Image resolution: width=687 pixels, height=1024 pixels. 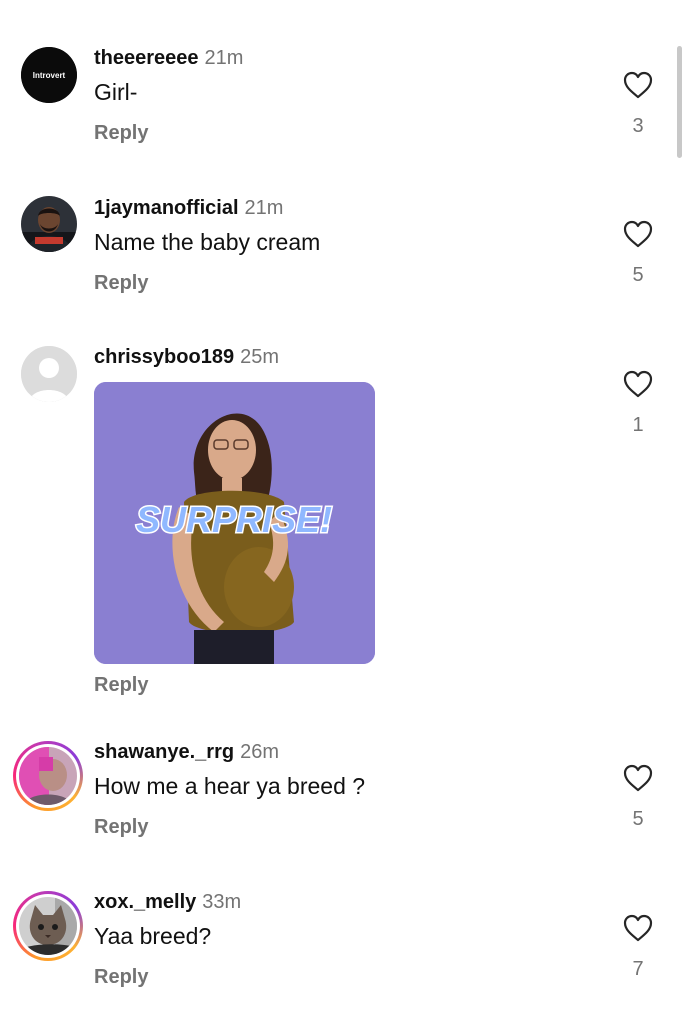 I want to click on comment-text: How me a hear ya breed ?, so click(x=230, y=786).